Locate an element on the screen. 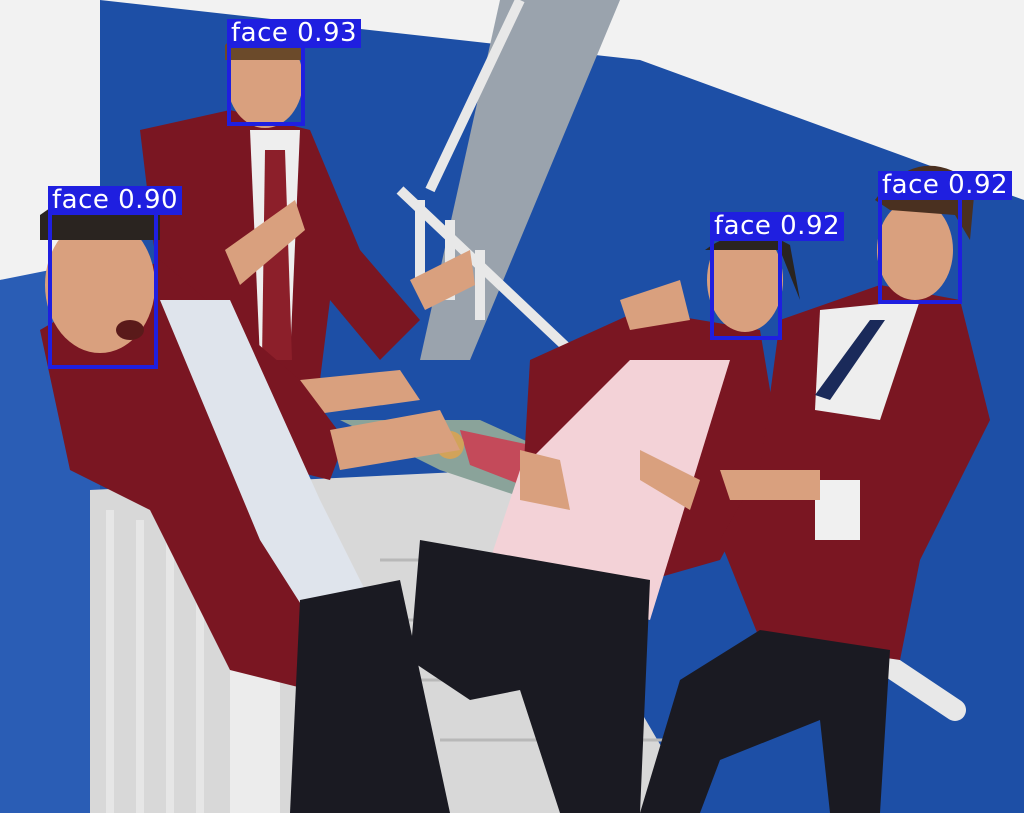 This screenshot has height=813, width=1024. detection-label: face 0.90 is located at coordinates (115, 200).